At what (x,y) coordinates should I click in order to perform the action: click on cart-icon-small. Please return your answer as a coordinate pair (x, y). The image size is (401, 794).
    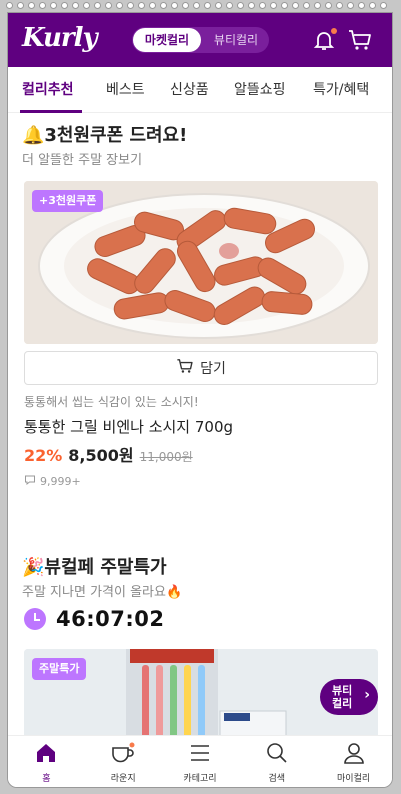
    Looking at the image, I should click on (185, 368).